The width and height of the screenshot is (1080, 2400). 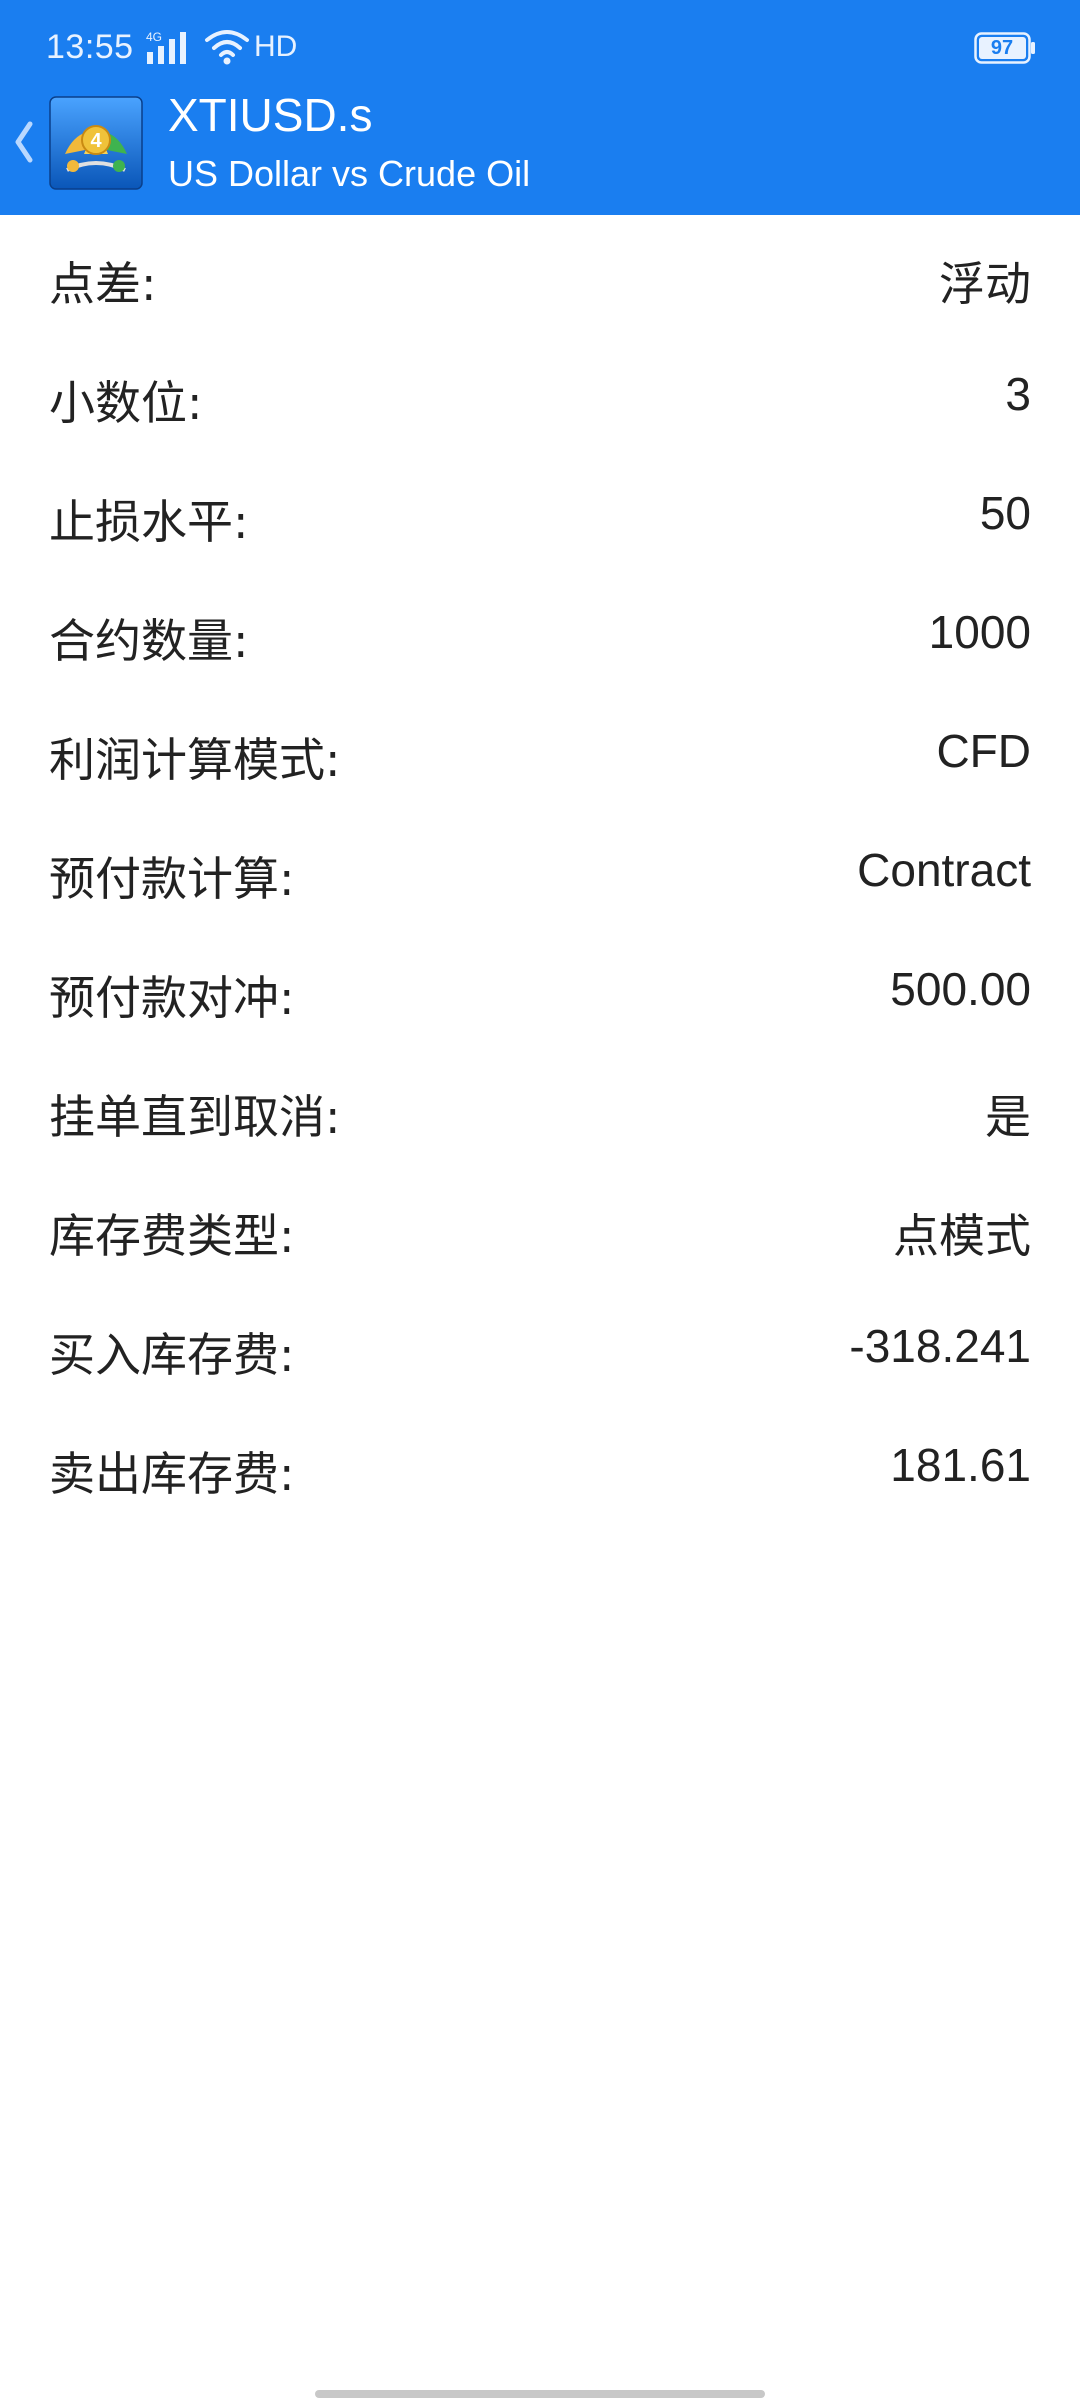 I want to click on spec-label: 点差:, so click(x=103, y=284).